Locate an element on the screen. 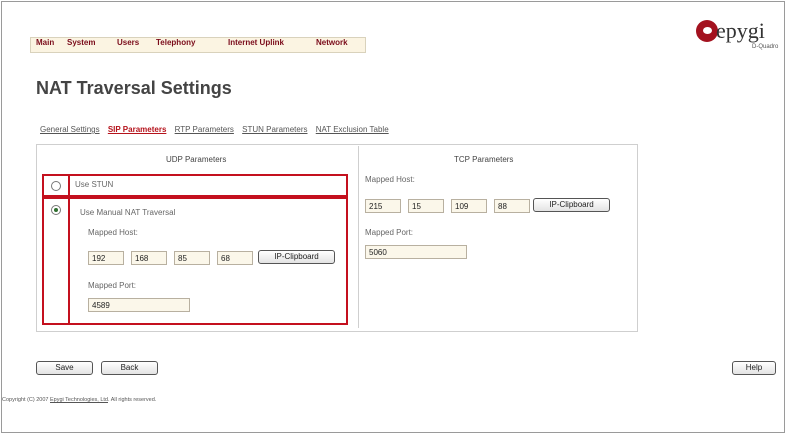 This screenshot has height=436, width=788. radio-column-divider is located at coordinates (69, 249).